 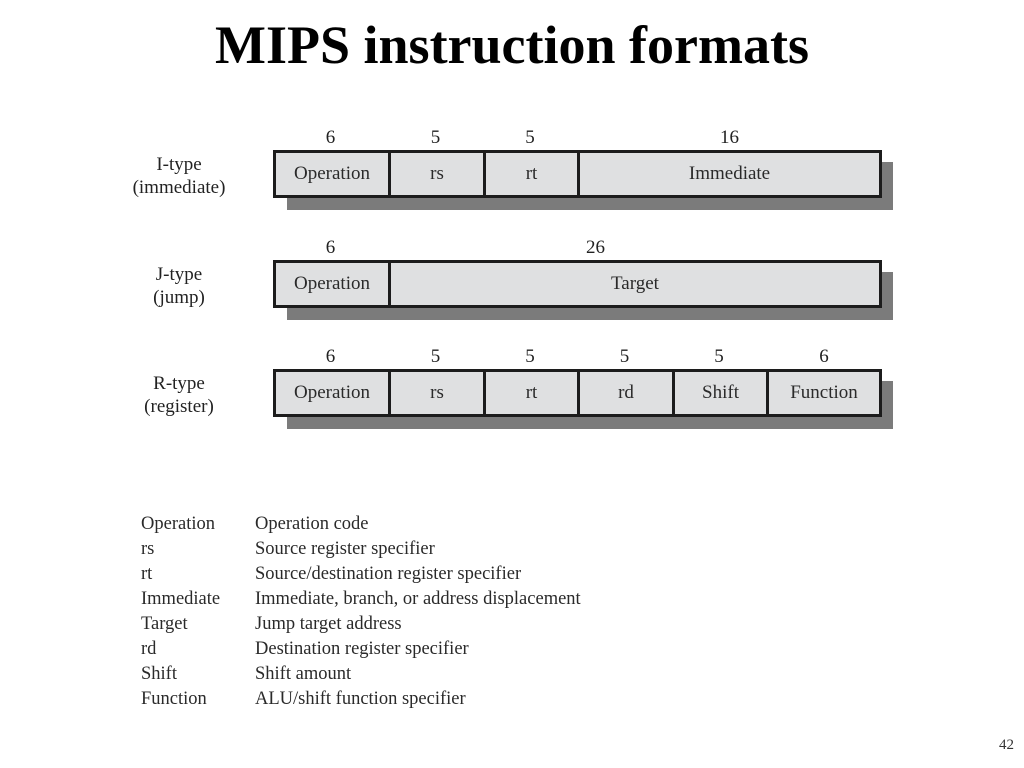 What do you see at coordinates (179, 176) in the screenshot?
I see `format-label: I-type (immediate)` at bounding box center [179, 176].